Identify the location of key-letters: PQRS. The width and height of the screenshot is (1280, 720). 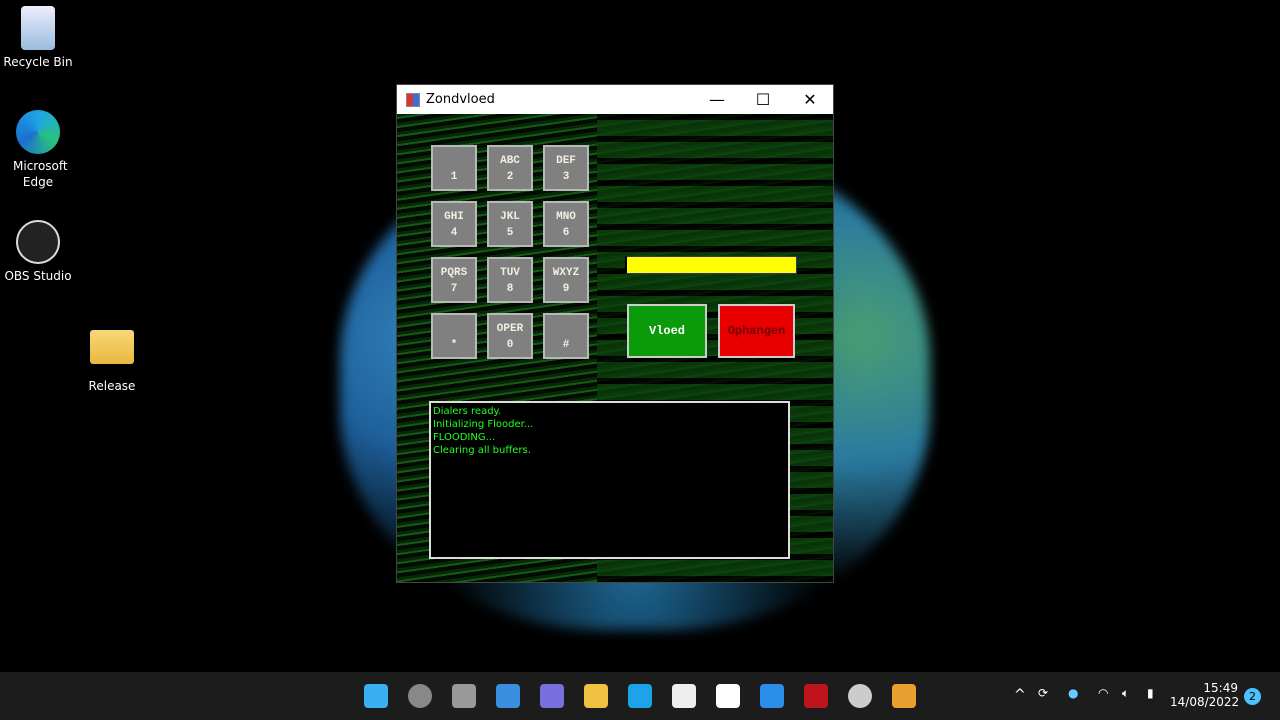
(454, 273).